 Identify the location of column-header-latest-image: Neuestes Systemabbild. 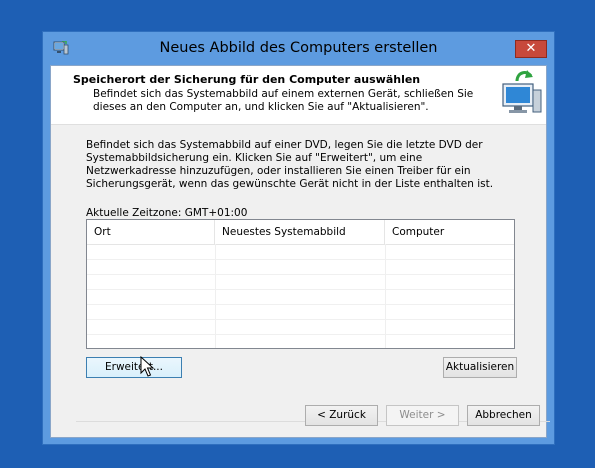
(300, 232).